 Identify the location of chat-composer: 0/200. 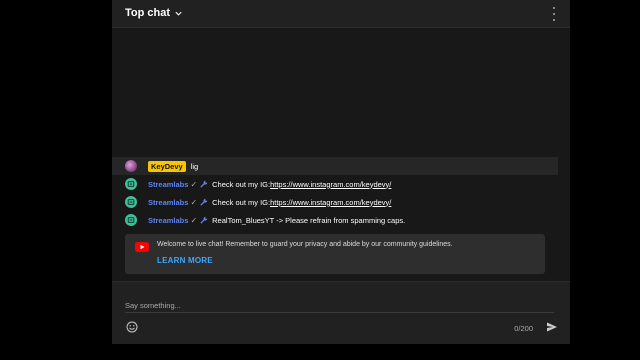
(341, 312).